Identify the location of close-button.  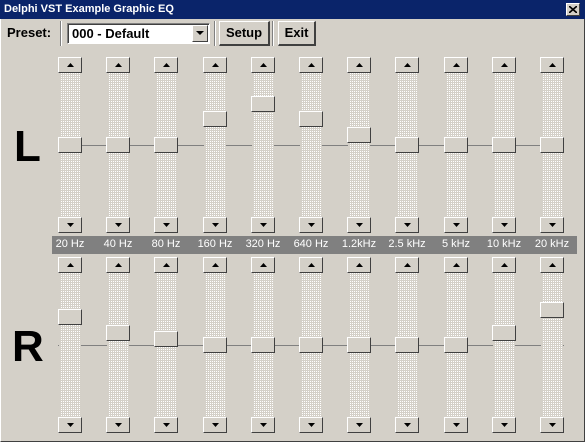
(573, 9).